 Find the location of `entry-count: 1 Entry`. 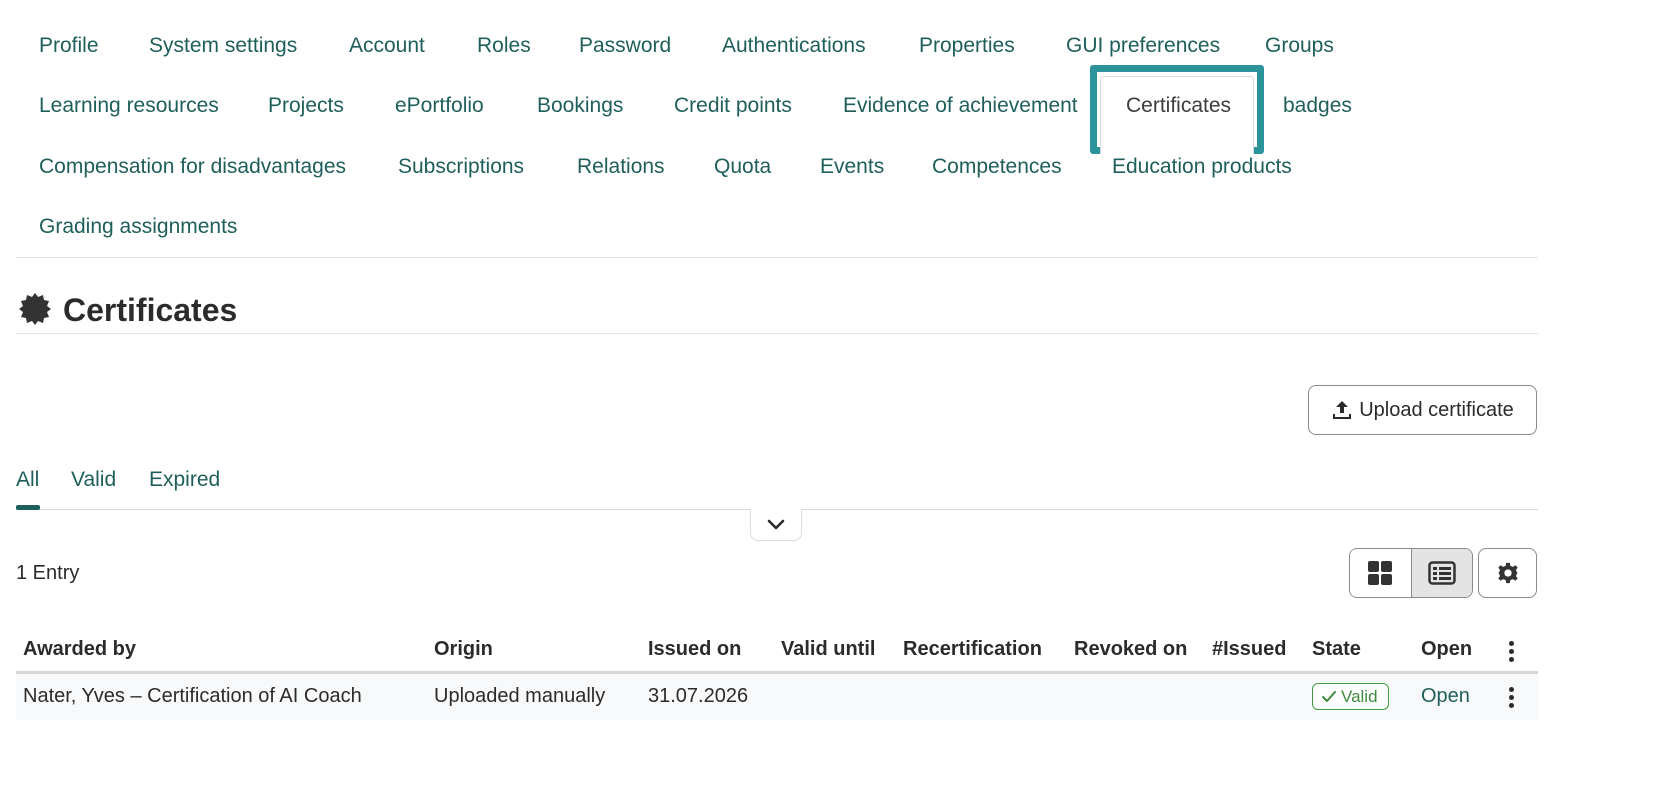

entry-count: 1 Entry is located at coordinates (48, 573).